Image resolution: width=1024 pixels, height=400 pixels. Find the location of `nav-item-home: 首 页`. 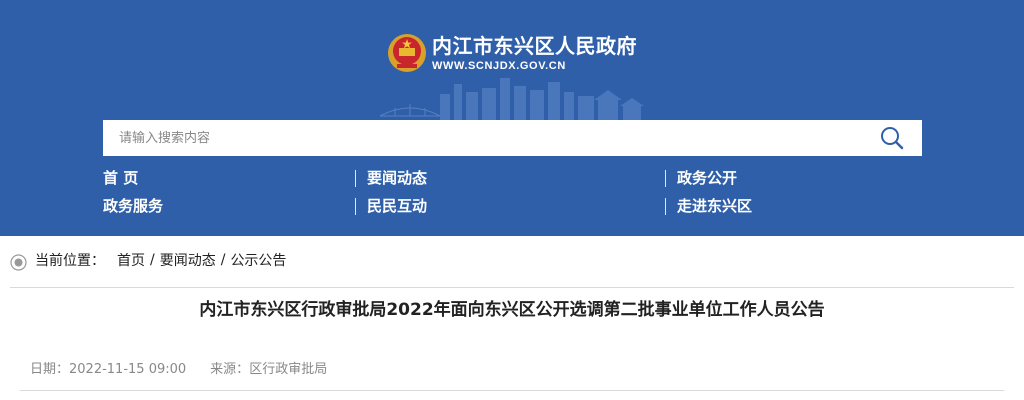

nav-item-home: 首 页 is located at coordinates (120, 178).